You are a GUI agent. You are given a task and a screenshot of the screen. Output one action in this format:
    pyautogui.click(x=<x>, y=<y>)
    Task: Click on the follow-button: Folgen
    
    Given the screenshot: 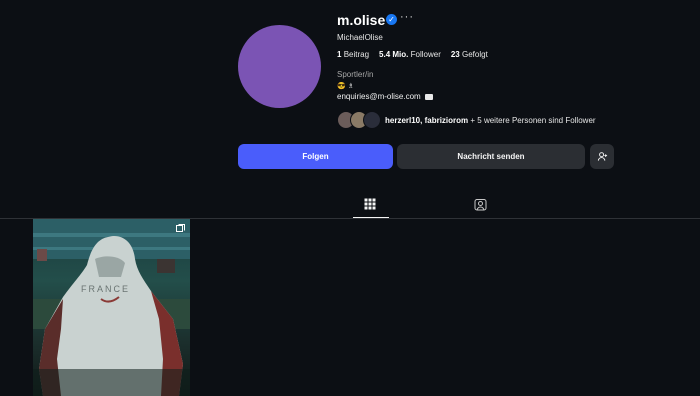 What is the action you would take?
    pyautogui.click(x=315, y=156)
    